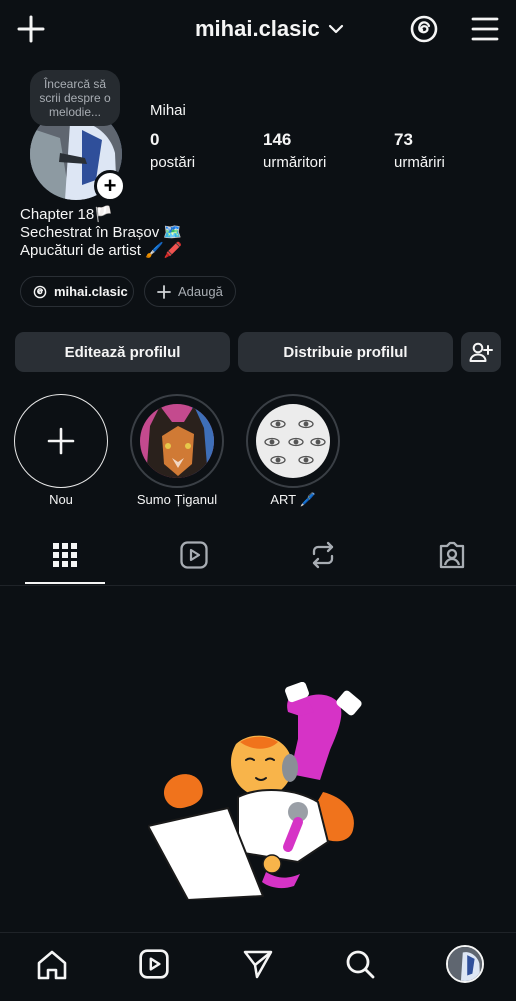  I want to click on add-person-icon, so click(481, 352).